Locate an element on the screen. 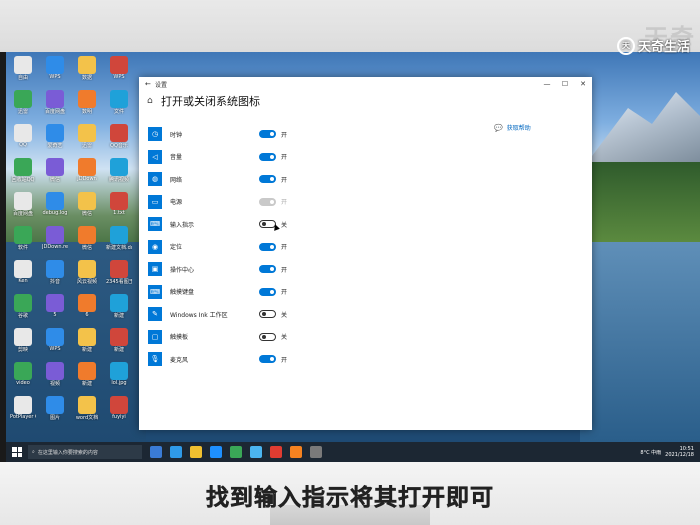  desktop-shortcut: 视频 is located at coordinates (55, 374).